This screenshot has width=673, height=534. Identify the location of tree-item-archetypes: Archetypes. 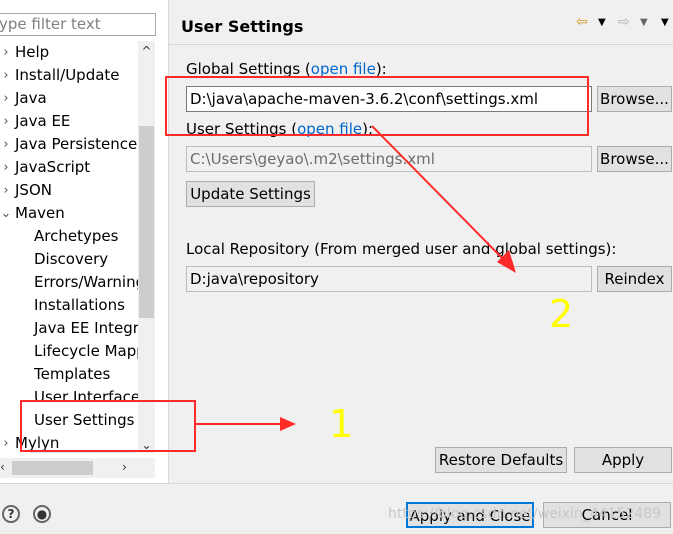
(76, 236).